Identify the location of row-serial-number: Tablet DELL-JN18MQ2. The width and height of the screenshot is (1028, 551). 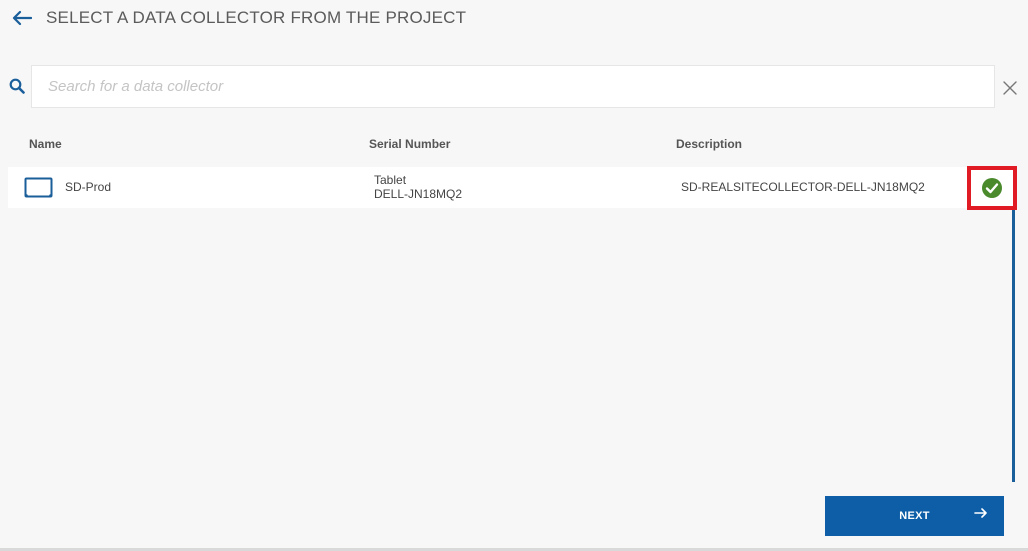
(418, 187).